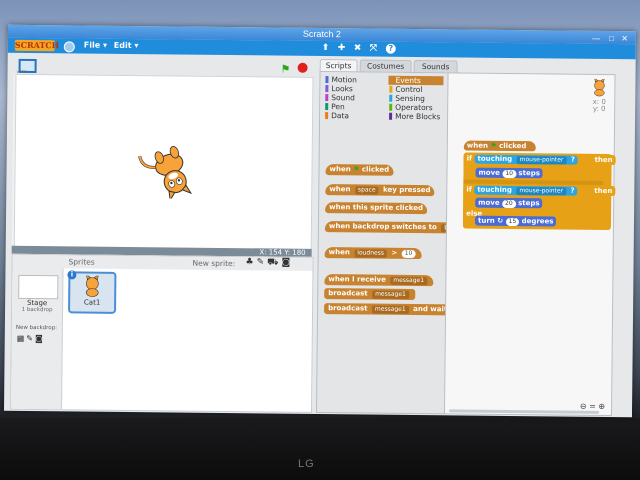 The height and width of the screenshot is (480, 640). I want to click on category-more-blocks: More Blocks, so click(414, 116).